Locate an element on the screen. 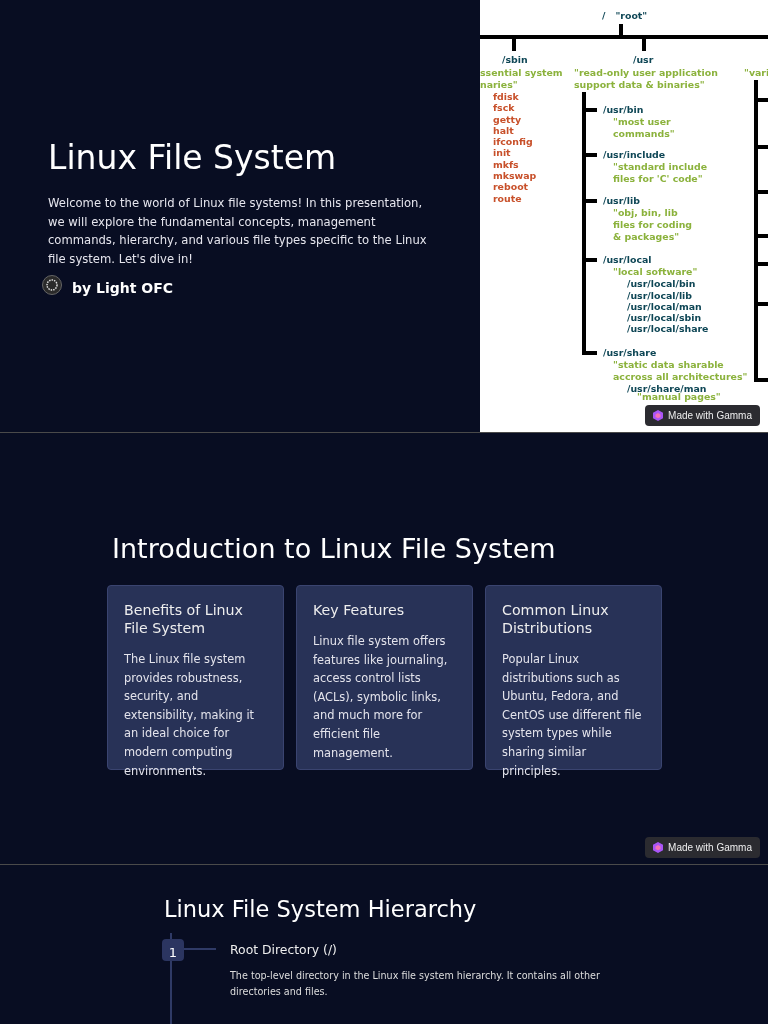 The image size is (768, 1024). directory-note: "vari is located at coordinates (756, 73).